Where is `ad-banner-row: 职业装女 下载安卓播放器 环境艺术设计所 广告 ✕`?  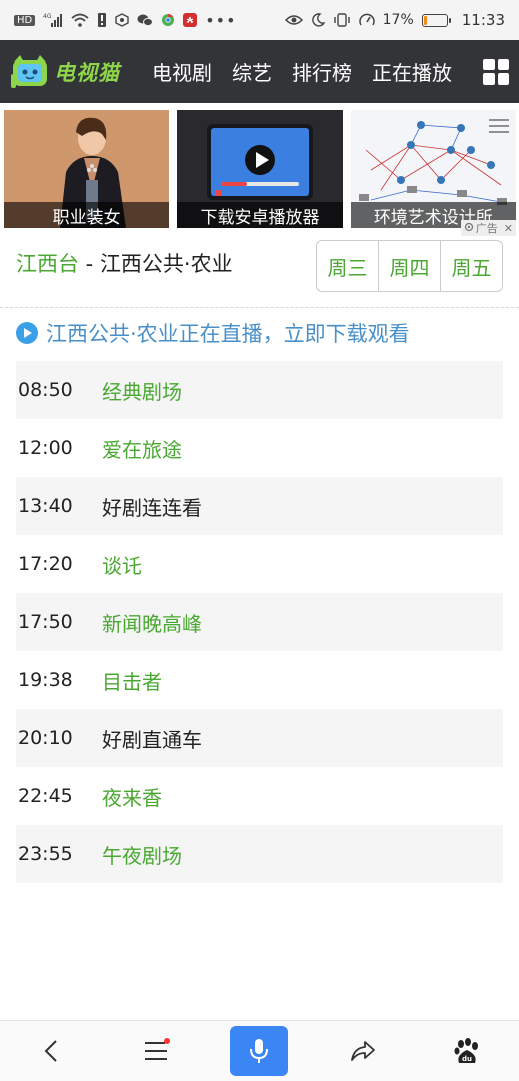 ad-banner-row: 职业装女 下载安卓播放器 环境艺术设计所 广告 ✕ is located at coordinates (260, 173).